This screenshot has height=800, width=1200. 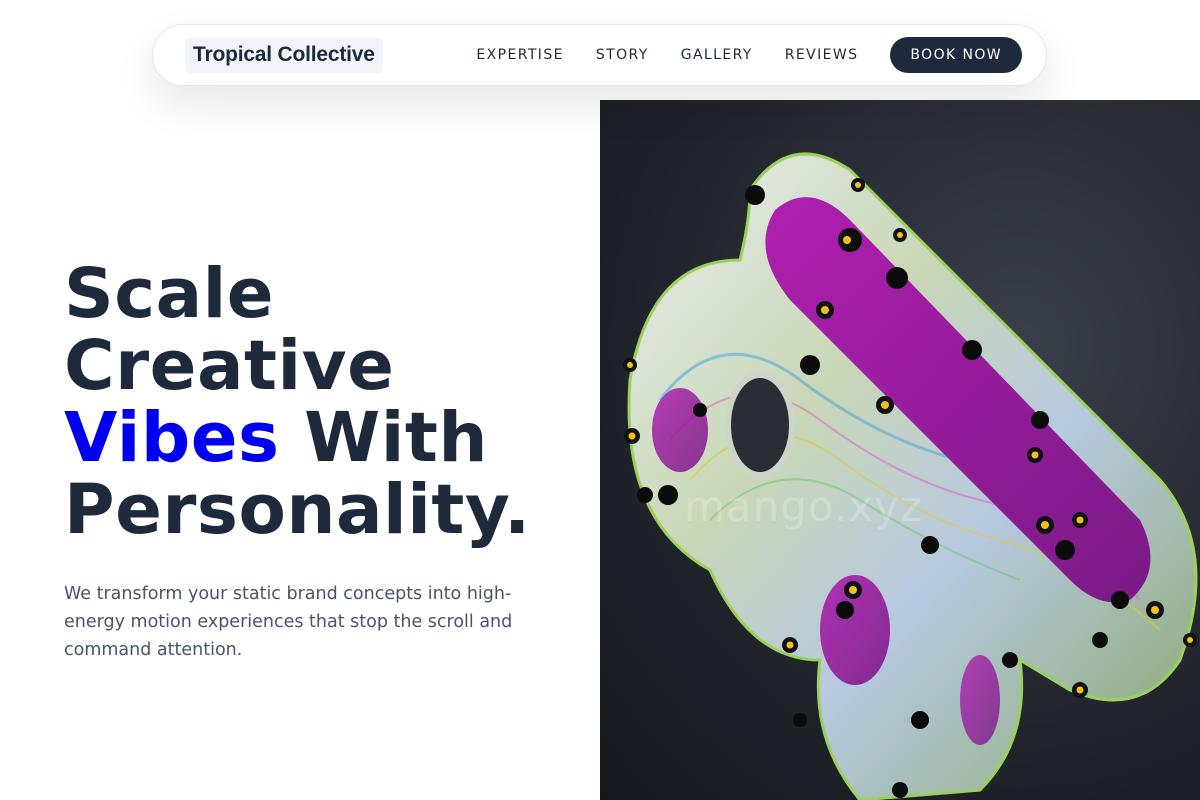 What do you see at coordinates (822, 55) in the screenshot?
I see `nav-link-reviews: REVIEWS` at bounding box center [822, 55].